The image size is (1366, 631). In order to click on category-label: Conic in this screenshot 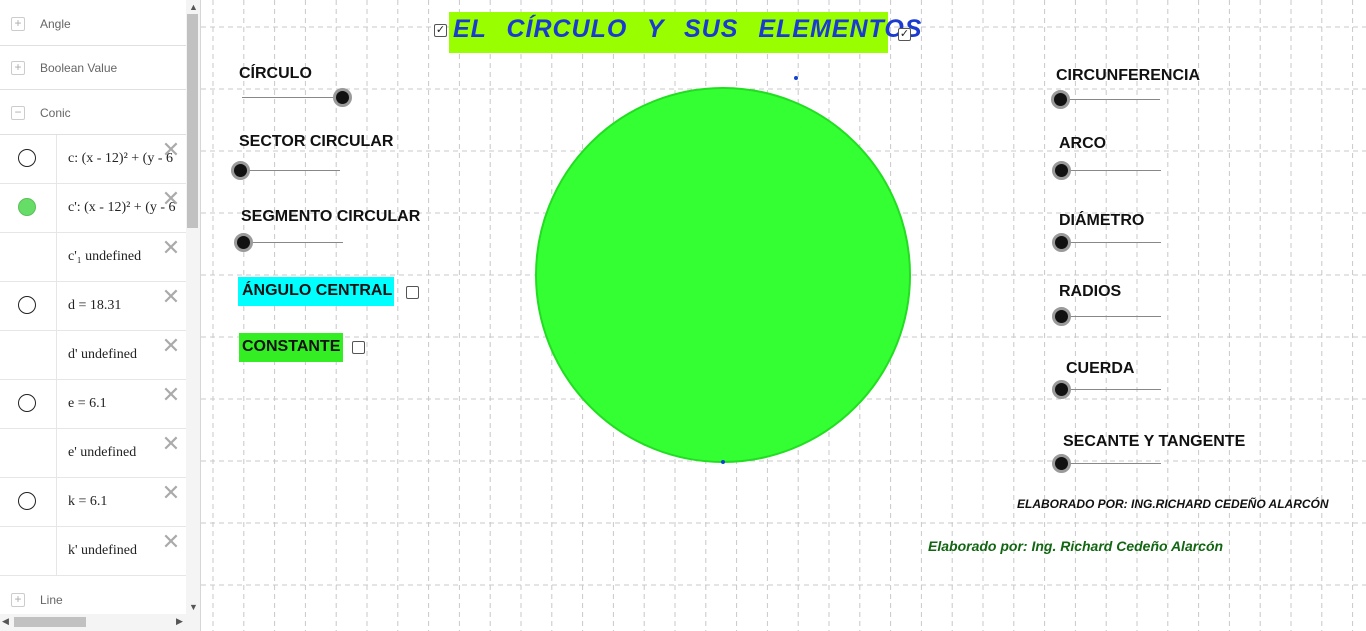, I will do `click(55, 112)`.